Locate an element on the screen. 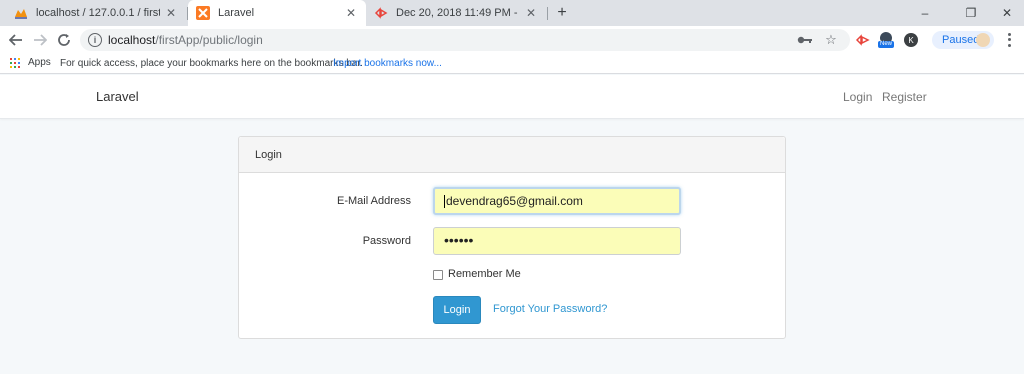 The width and height of the screenshot is (1024, 374). profile-k-icon: K is located at coordinates (911, 40).